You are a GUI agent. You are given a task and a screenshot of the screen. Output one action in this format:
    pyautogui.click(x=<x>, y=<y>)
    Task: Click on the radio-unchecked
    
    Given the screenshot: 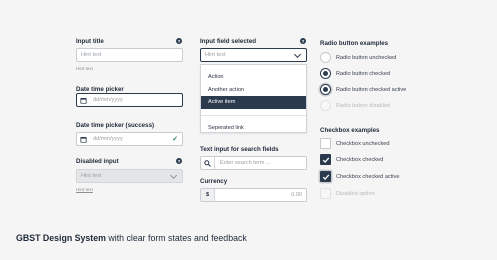 What is the action you would take?
    pyautogui.click(x=325, y=57)
    